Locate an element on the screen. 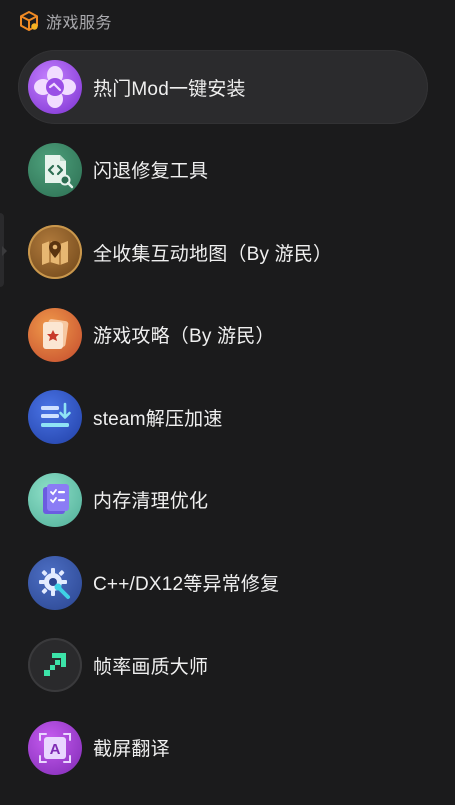  service-item-label: 内存清理优化 is located at coordinates (151, 502).